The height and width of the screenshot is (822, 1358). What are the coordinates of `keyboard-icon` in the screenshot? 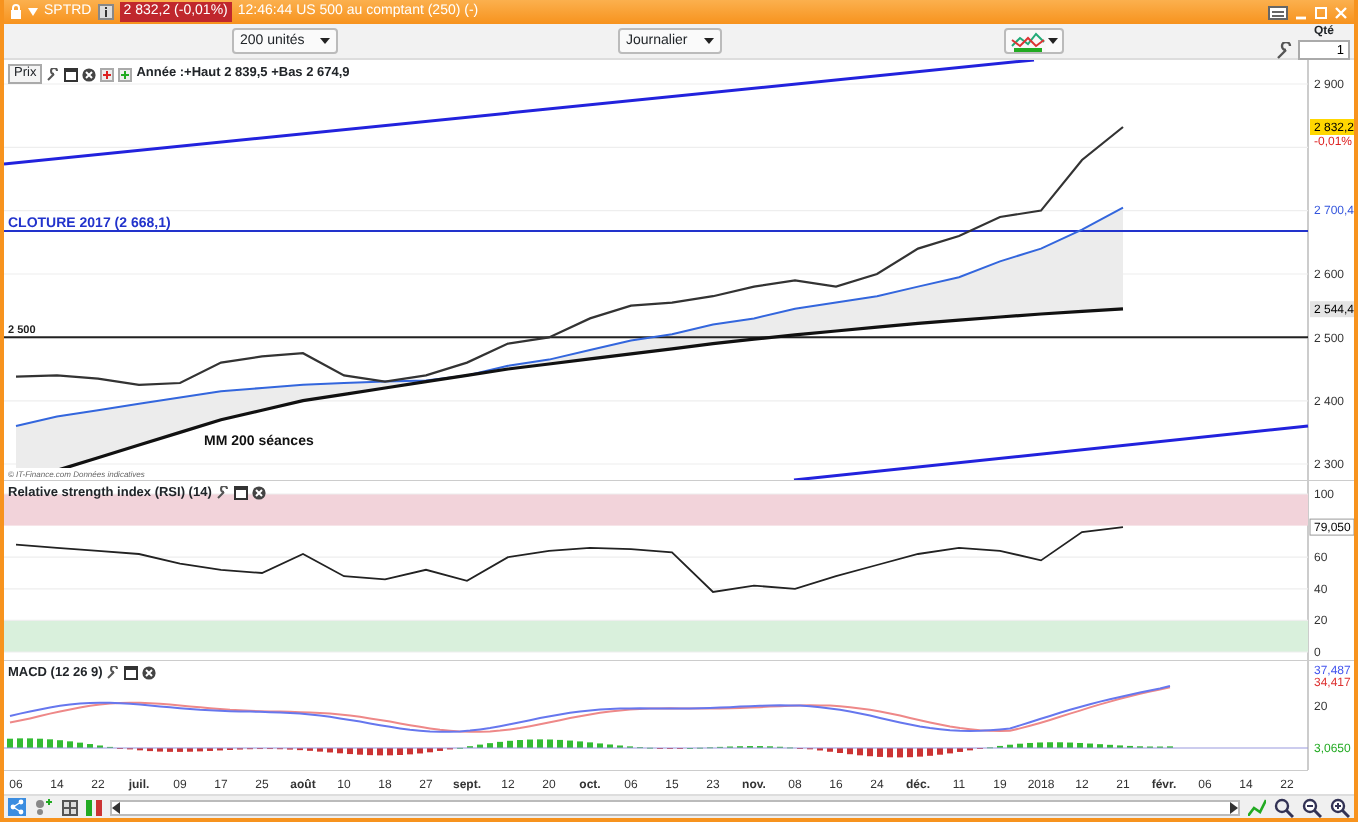 It's located at (1278, 12).